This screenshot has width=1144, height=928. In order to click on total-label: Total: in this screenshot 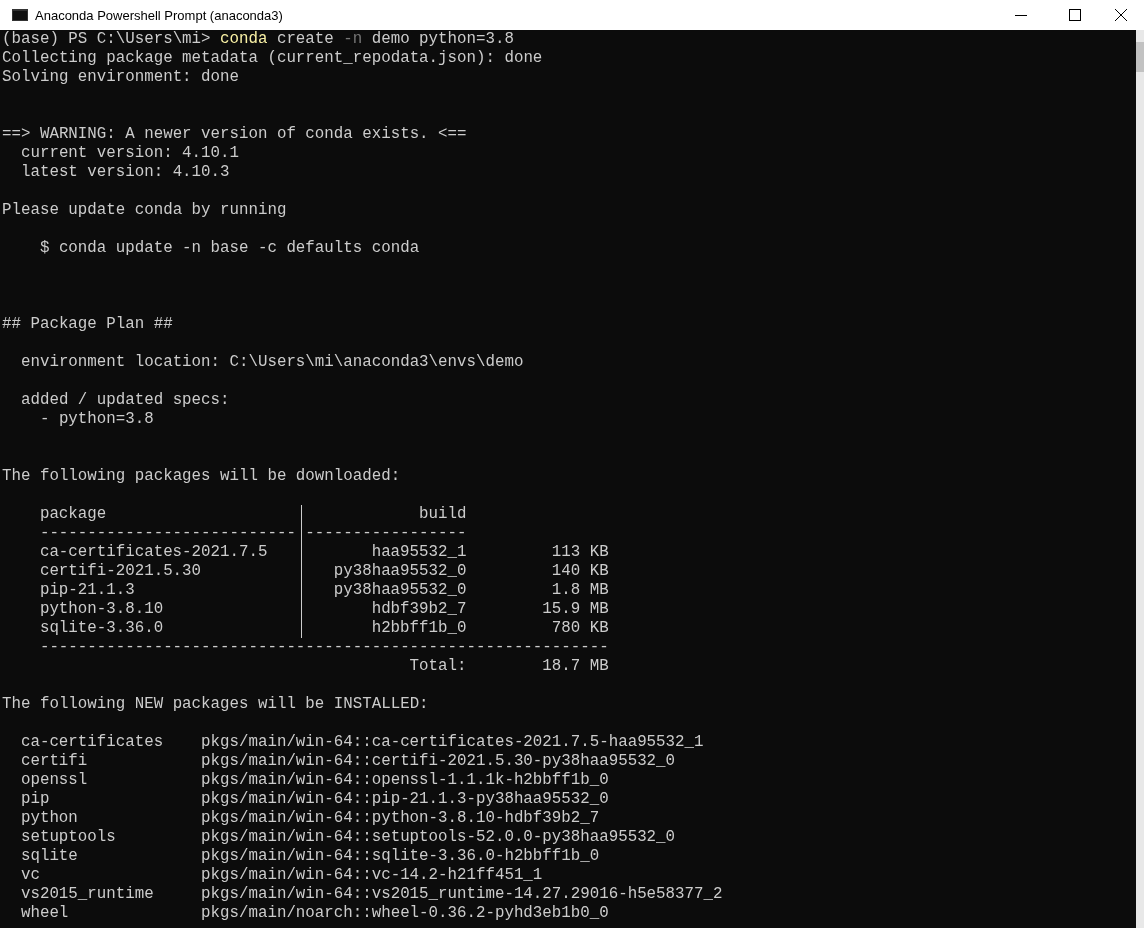, I will do `click(438, 666)`.